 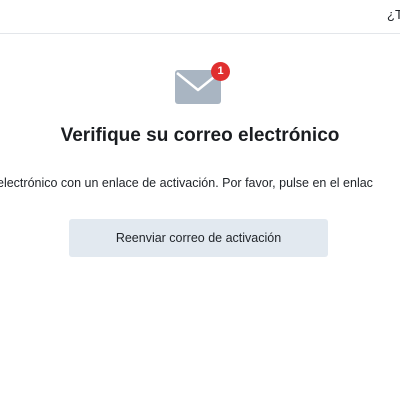 What do you see at coordinates (200, 17) in the screenshot?
I see `top-bar: ¿T` at bounding box center [200, 17].